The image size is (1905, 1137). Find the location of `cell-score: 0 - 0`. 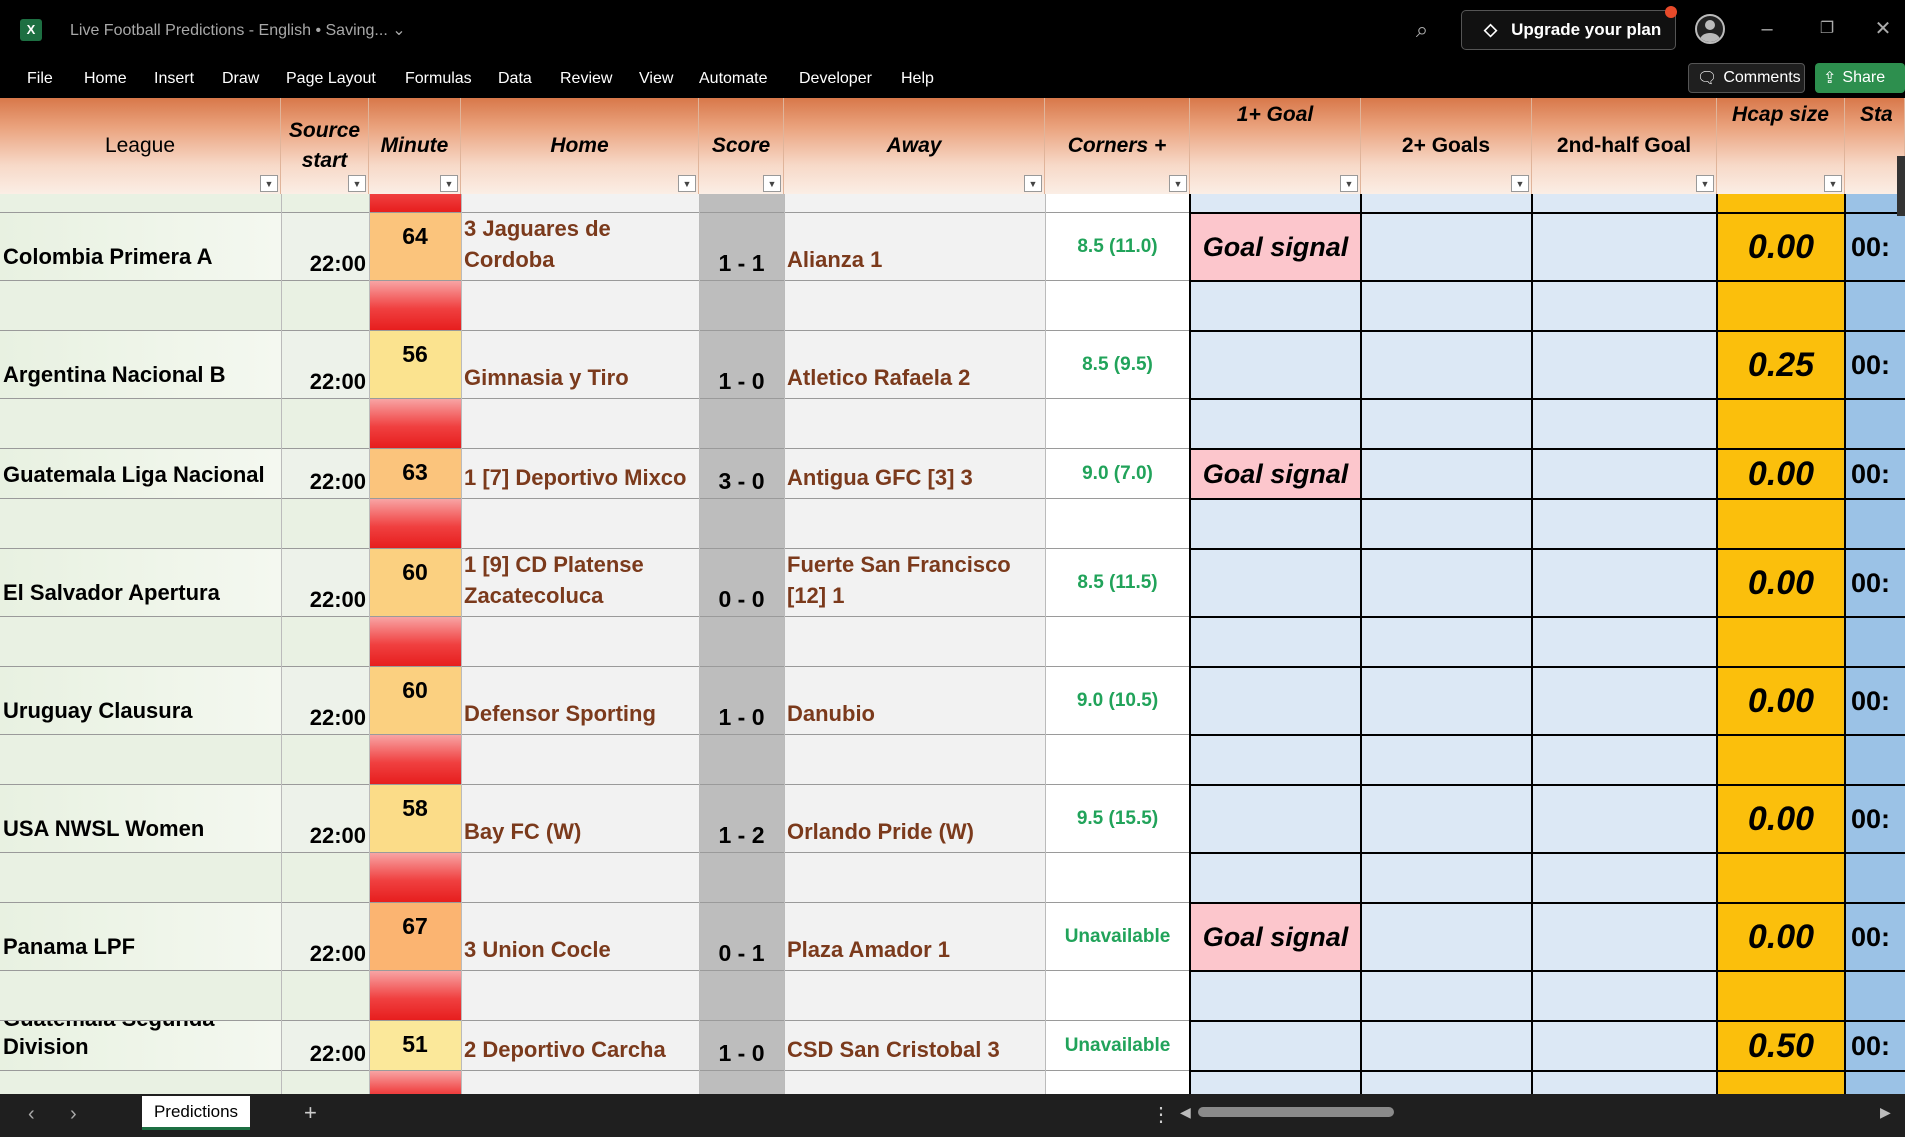

cell-score: 0 - 0 is located at coordinates (741, 583).